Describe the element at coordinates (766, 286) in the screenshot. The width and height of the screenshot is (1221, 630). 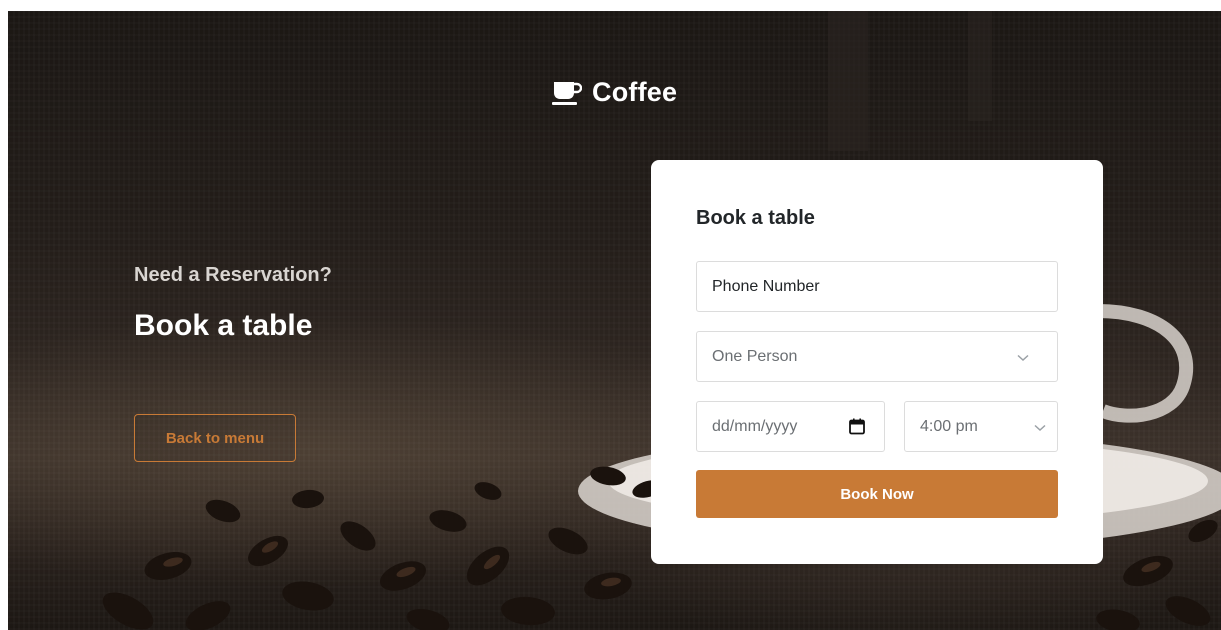
I see `phone-number-value: Phone Number` at that location.